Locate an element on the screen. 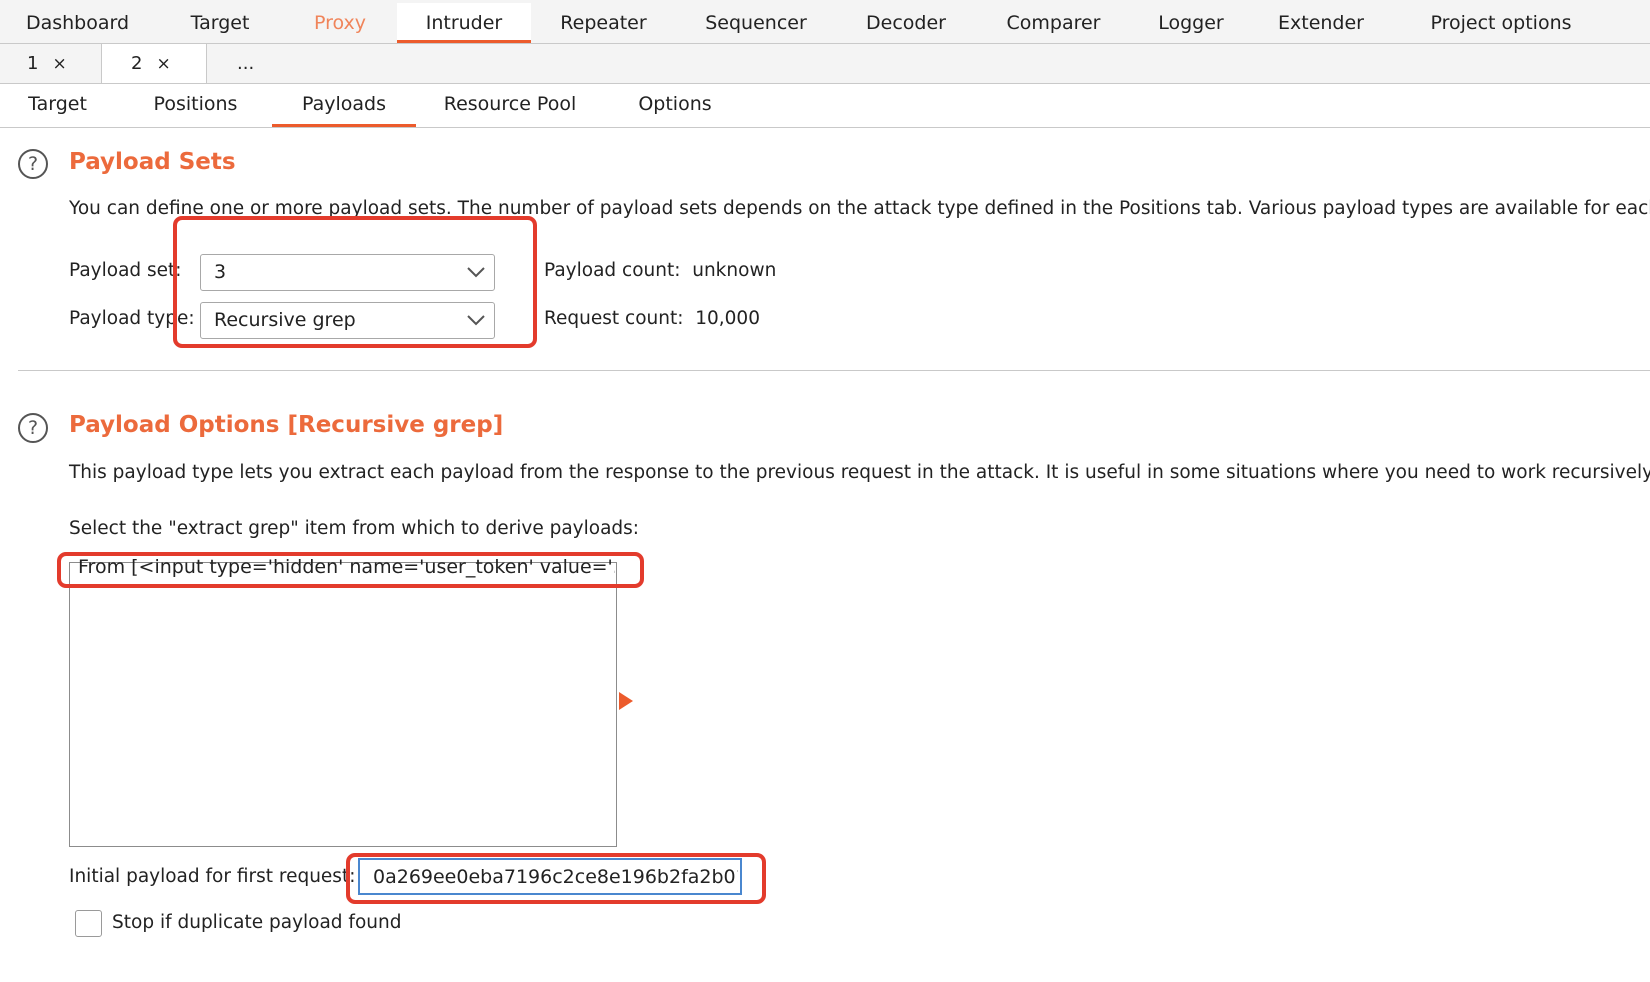 This screenshot has width=1650, height=982. tab-intruder-payloads: Payloads is located at coordinates (344, 105).